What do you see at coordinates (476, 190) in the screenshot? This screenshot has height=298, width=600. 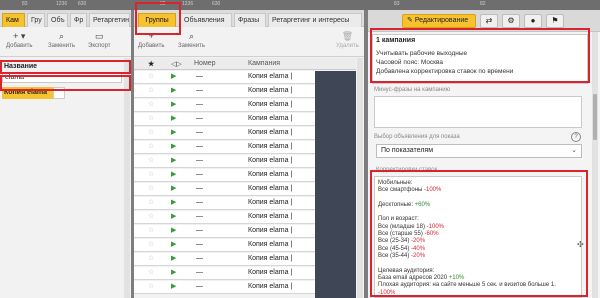 I see `adjustment-line: Все смартфоны -100%` at bounding box center [476, 190].